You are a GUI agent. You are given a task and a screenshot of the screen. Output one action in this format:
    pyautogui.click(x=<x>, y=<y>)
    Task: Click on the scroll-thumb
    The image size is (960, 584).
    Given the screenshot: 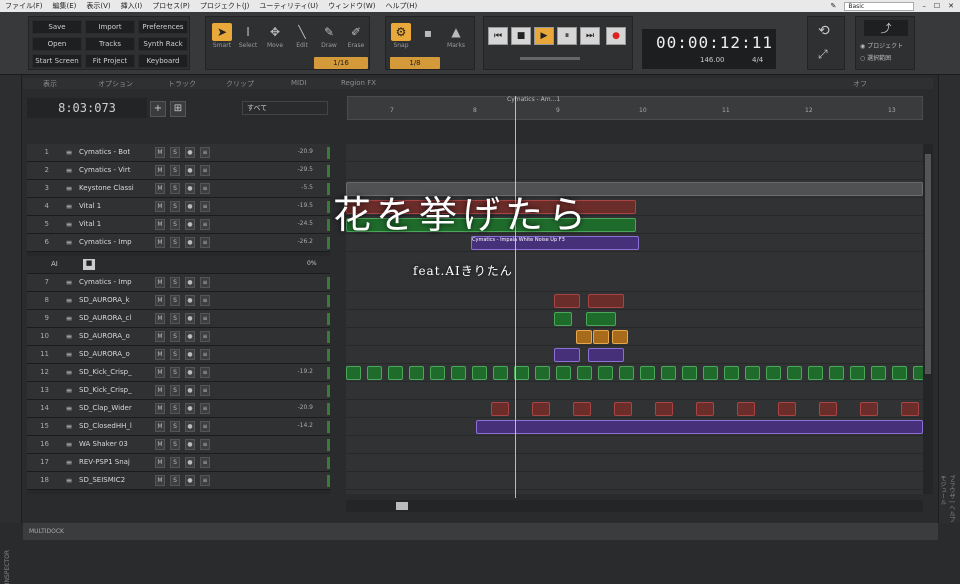 What is the action you would take?
    pyautogui.click(x=928, y=264)
    